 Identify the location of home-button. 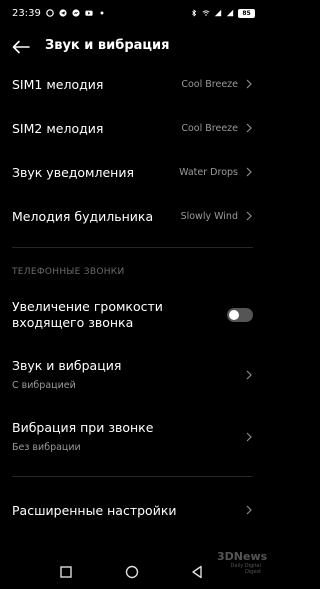
(132, 572).